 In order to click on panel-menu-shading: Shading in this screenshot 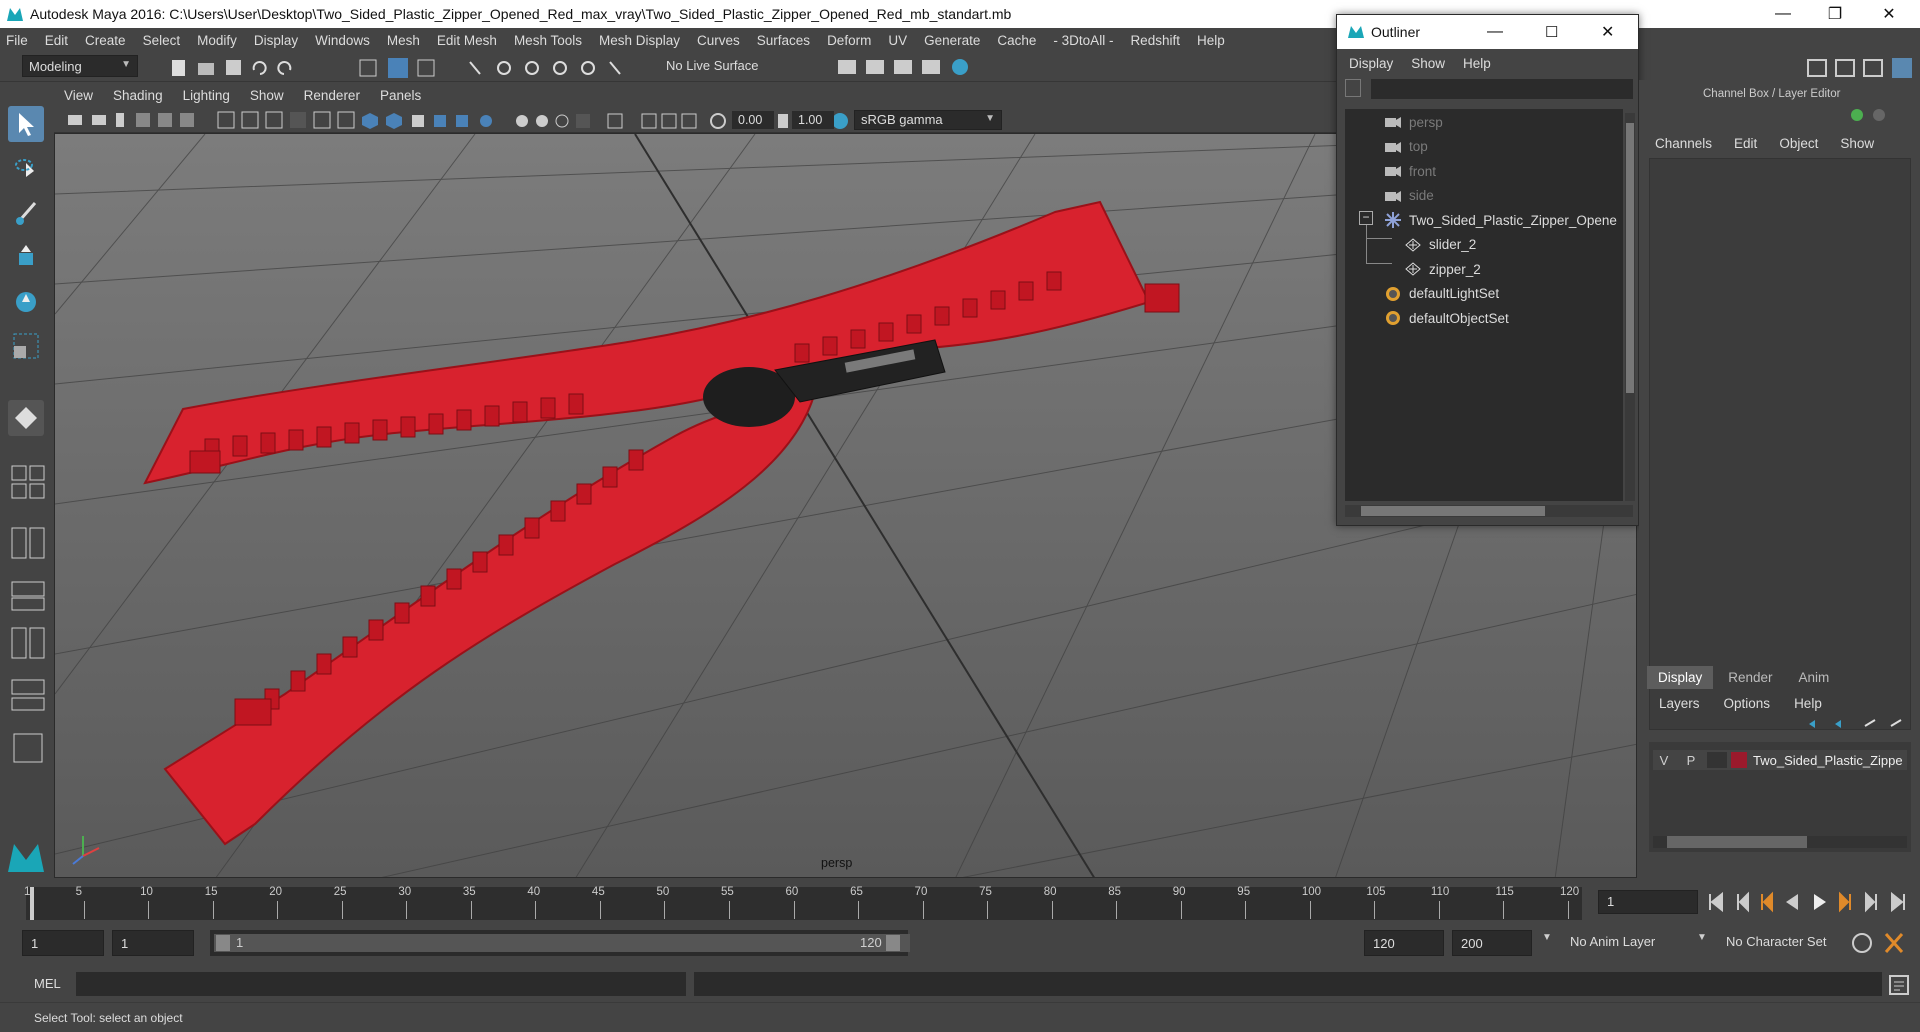, I will do `click(138, 95)`.